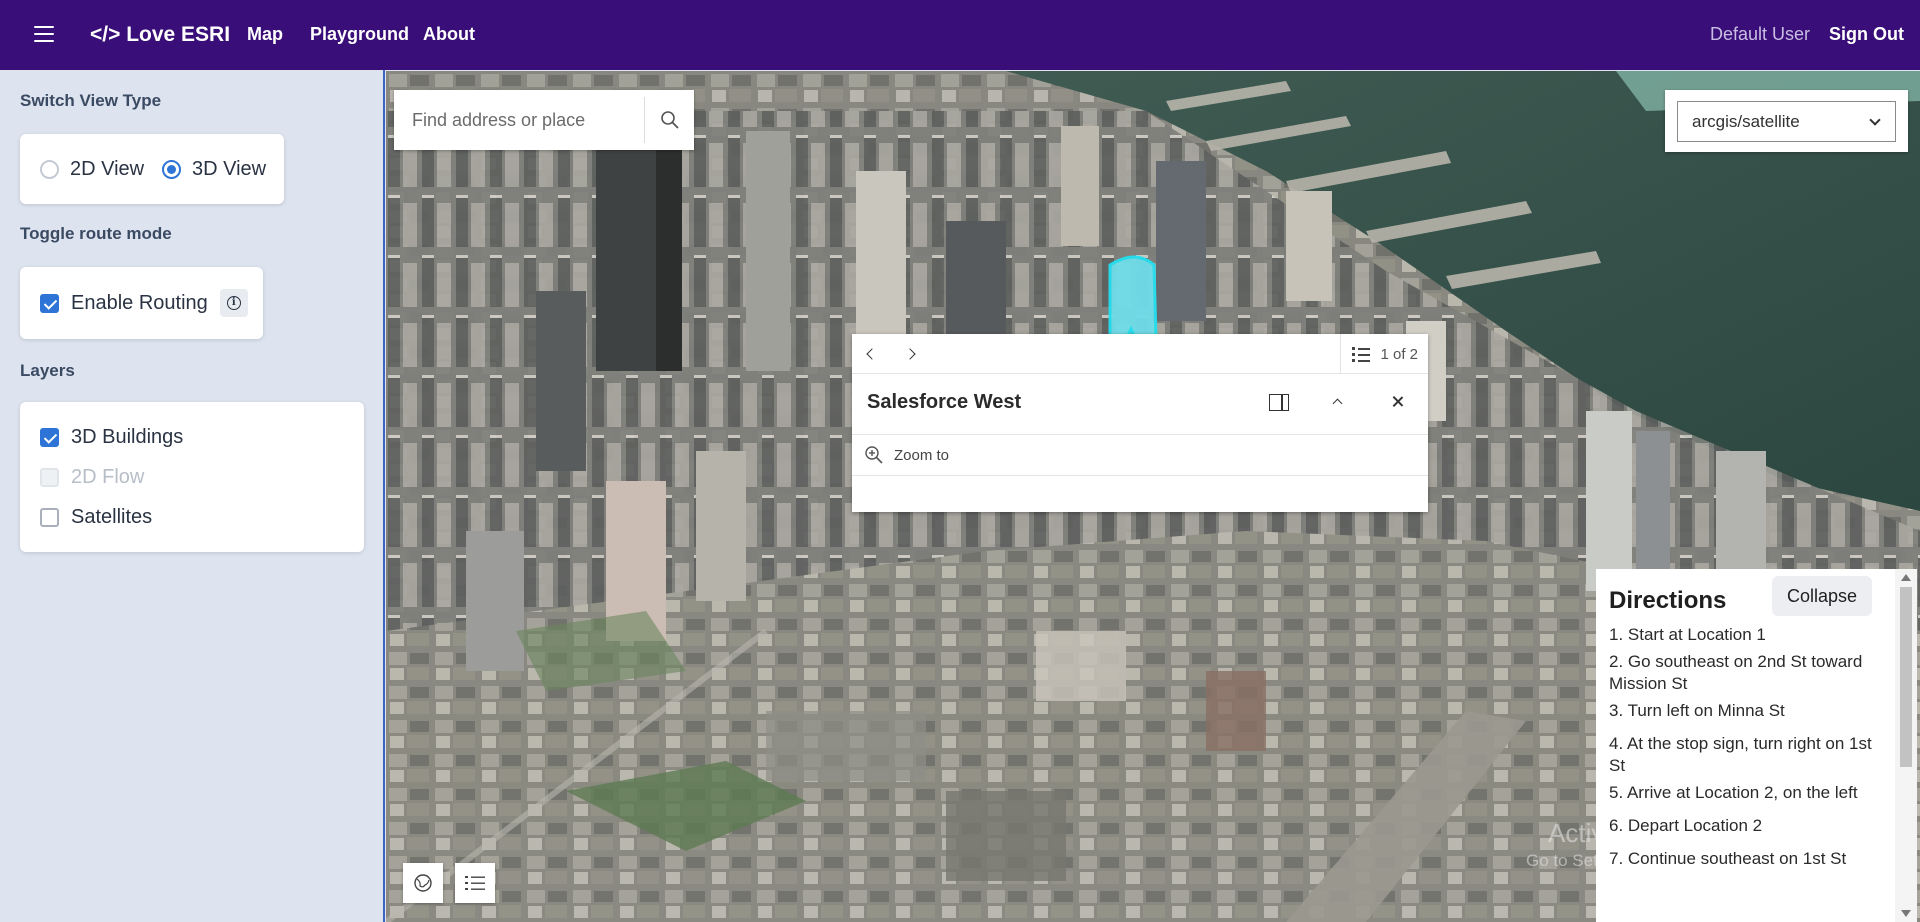 Image resolution: width=1920 pixels, height=922 pixels. Describe the element at coordinates (107, 169) in the screenshot. I see `radio-2d-view-label: 2D View` at that location.